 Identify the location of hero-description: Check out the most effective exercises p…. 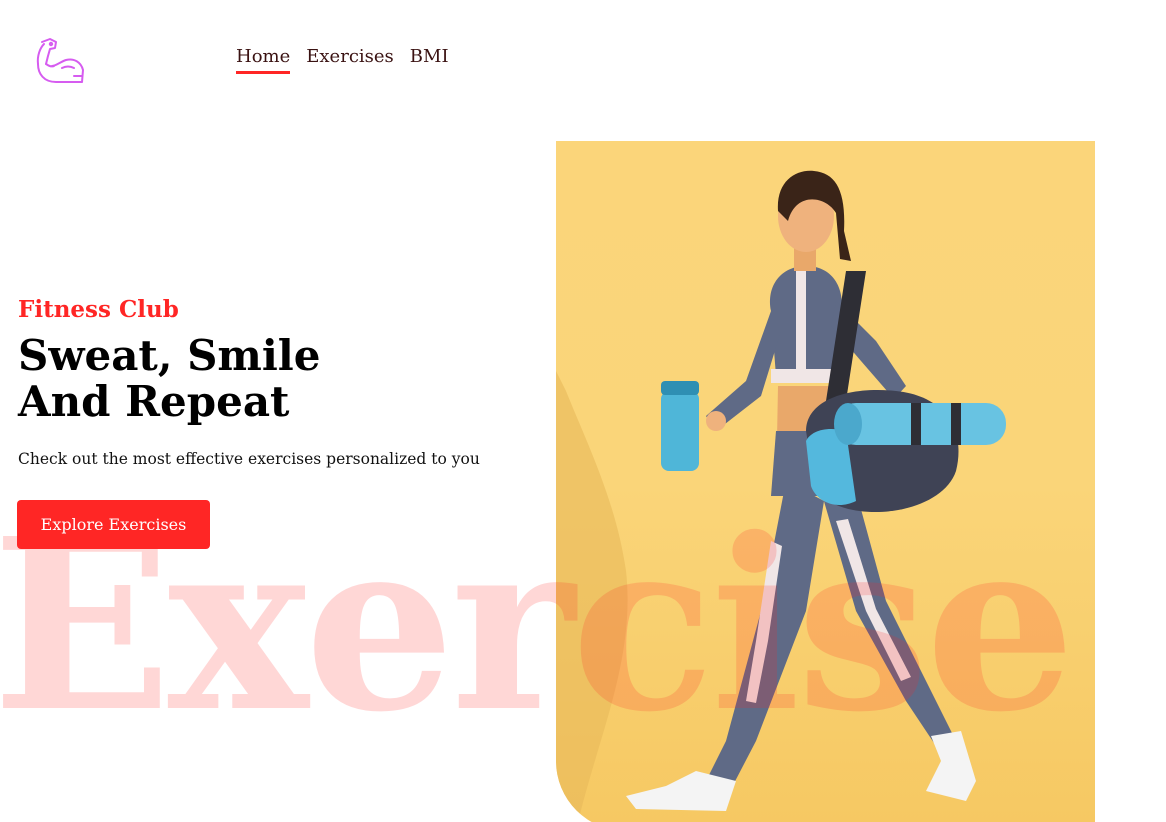
(249, 459).